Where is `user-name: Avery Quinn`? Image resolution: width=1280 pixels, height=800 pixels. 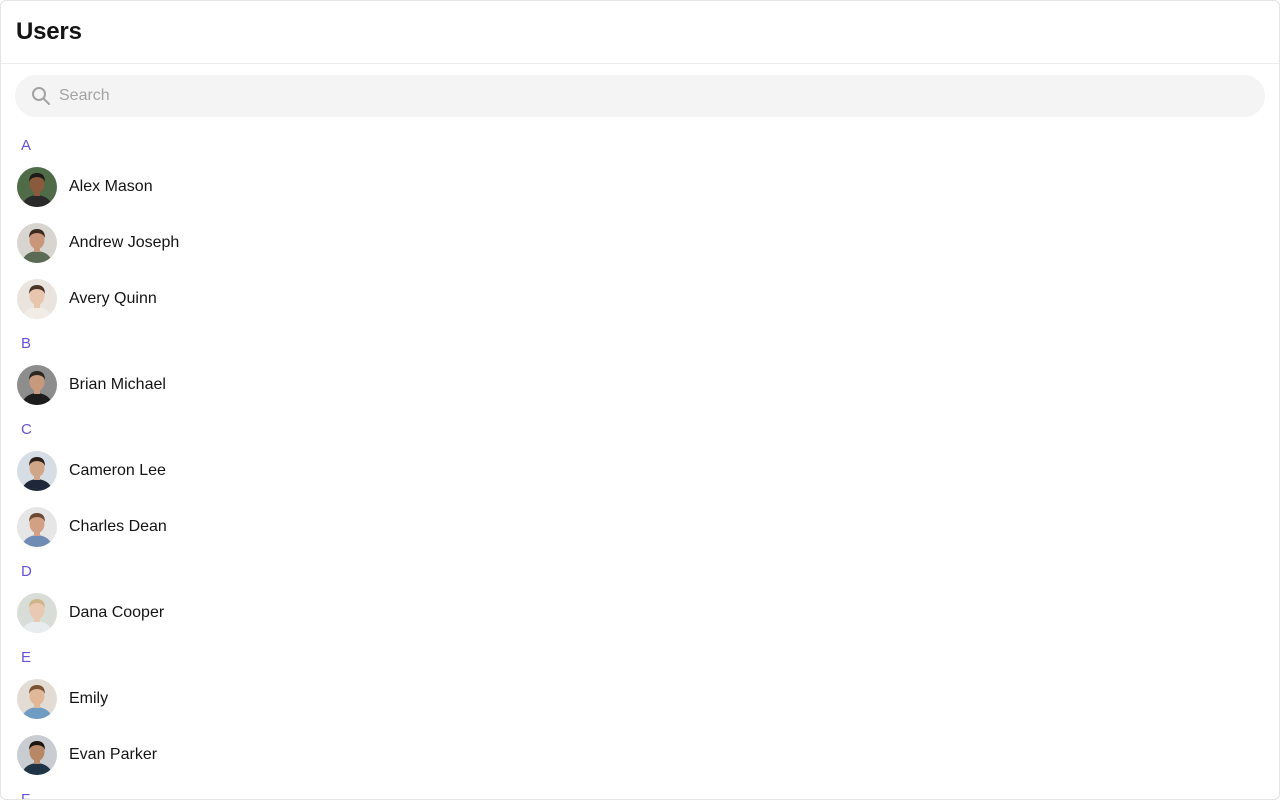
user-name: Avery Quinn is located at coordinates (113, 298).